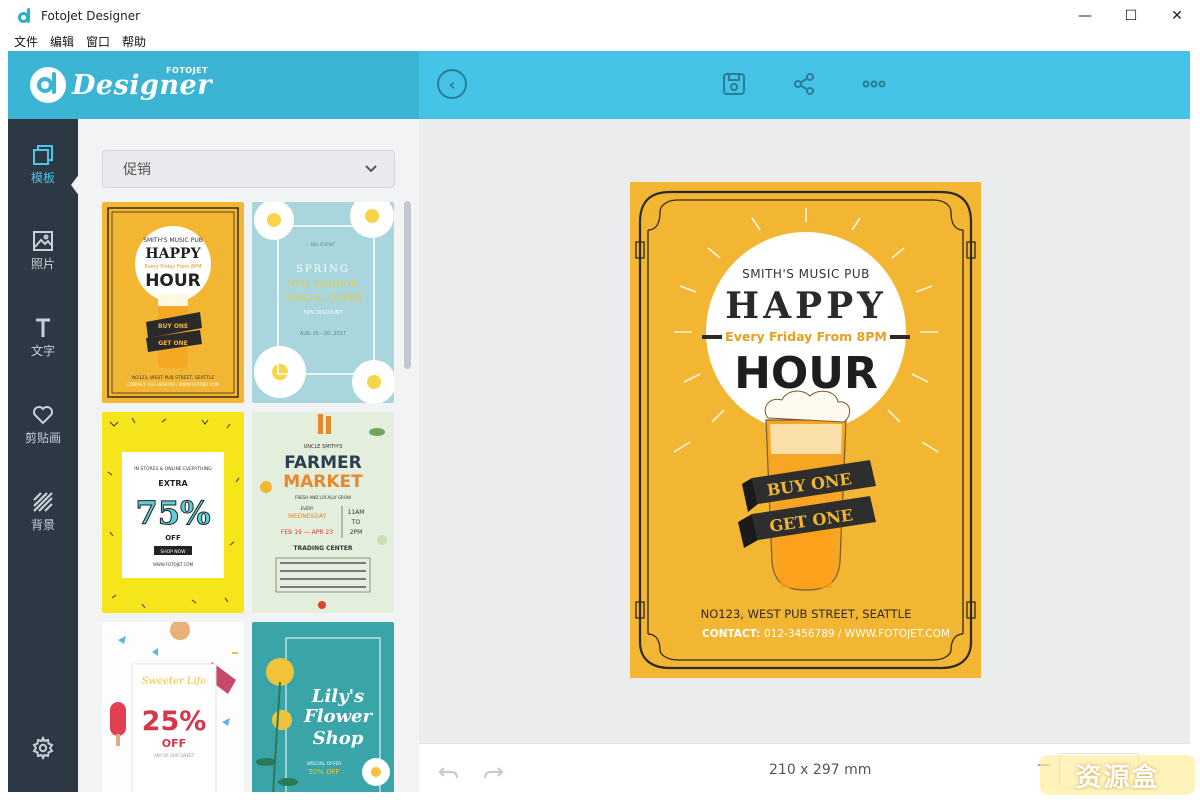  Describe the element at coordinates (91, 16) in the screenshot. I see `window-title: FotoJet Designer` at that location.